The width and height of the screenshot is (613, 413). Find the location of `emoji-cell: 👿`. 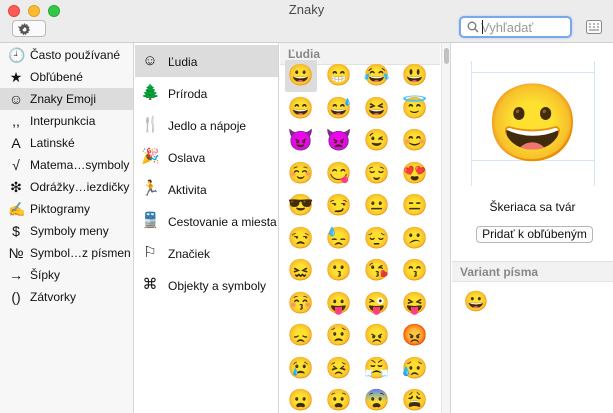

emoji-cell: 👿 is located at coordinates (339, 141).